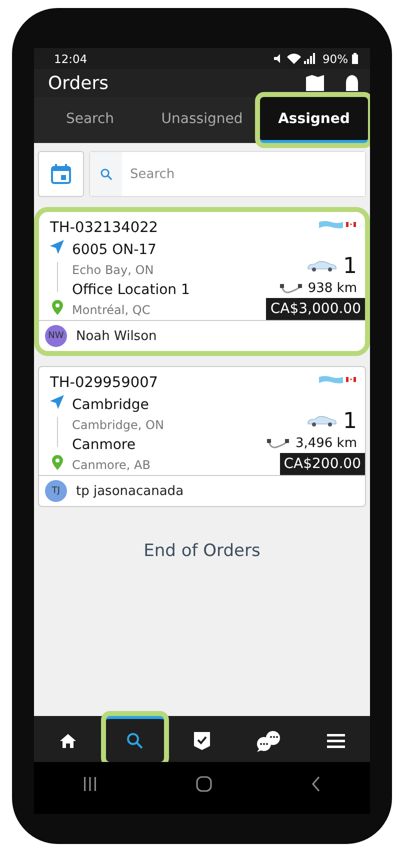 Image resolution: width=401 pixels, height=848 pixels. What do you see at coordinates (227, 174) in the screenshot?
I see `search-field: Search` at bounding box center [227, 174].